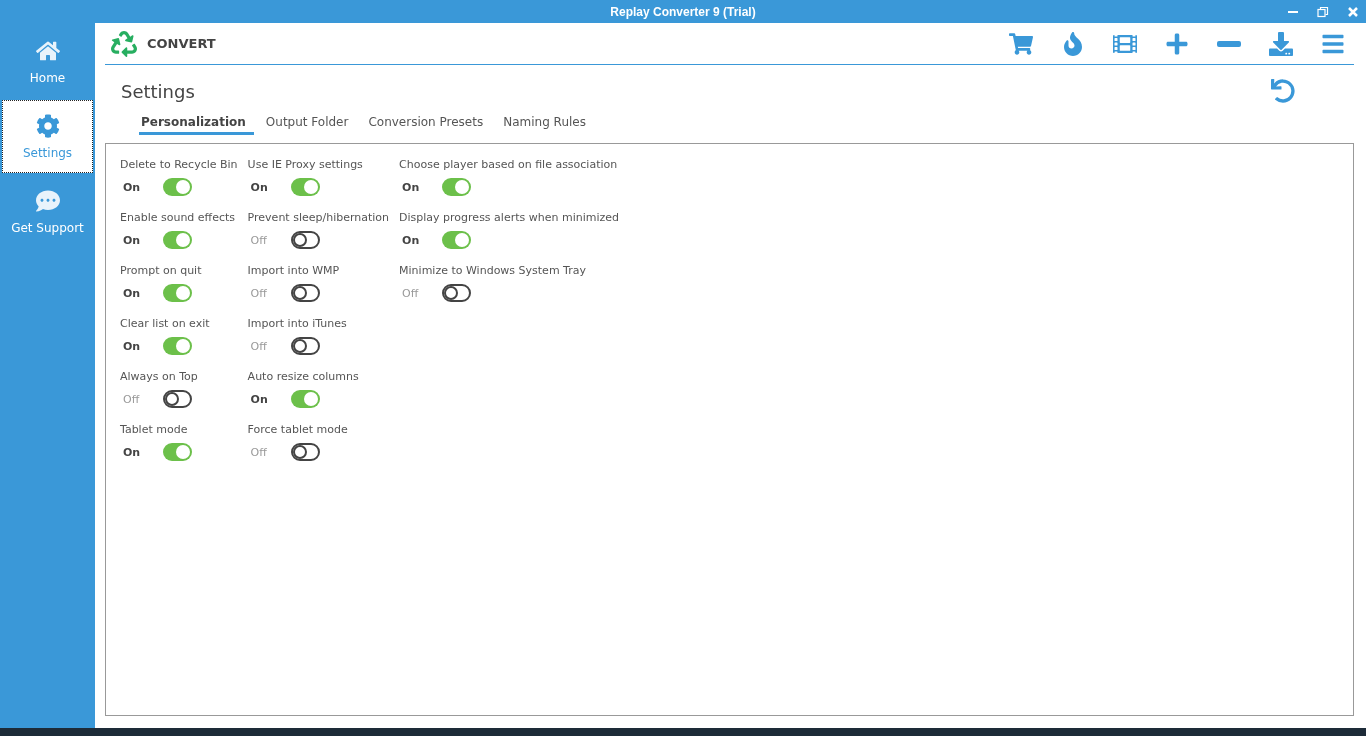  I want to click on setting-label: Always on Top, so click(159, 376).